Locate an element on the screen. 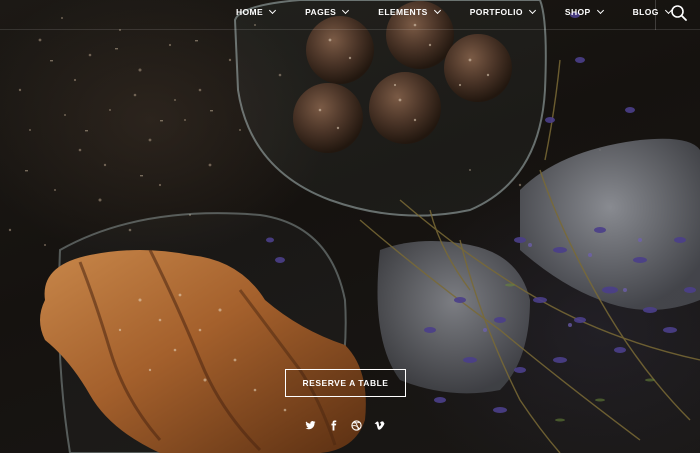 This screenshot has width=700, height=453. vimeo-icon is located at coordinates (379, 425).